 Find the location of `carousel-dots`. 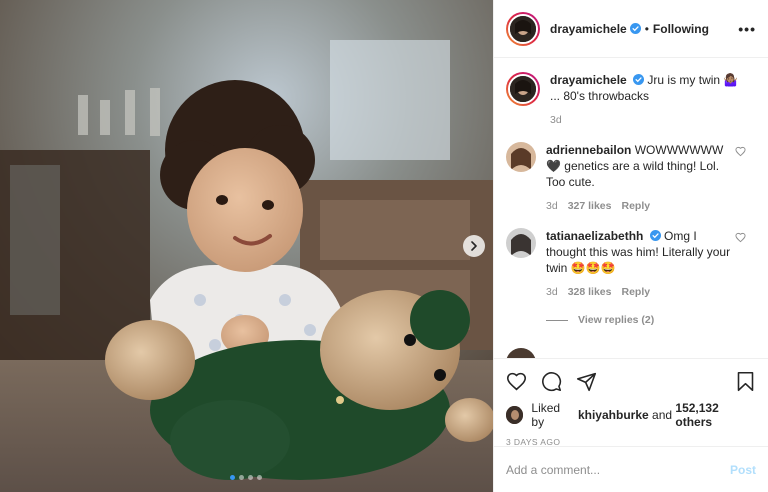

carousel-dots is located at coordinates (246, 477).